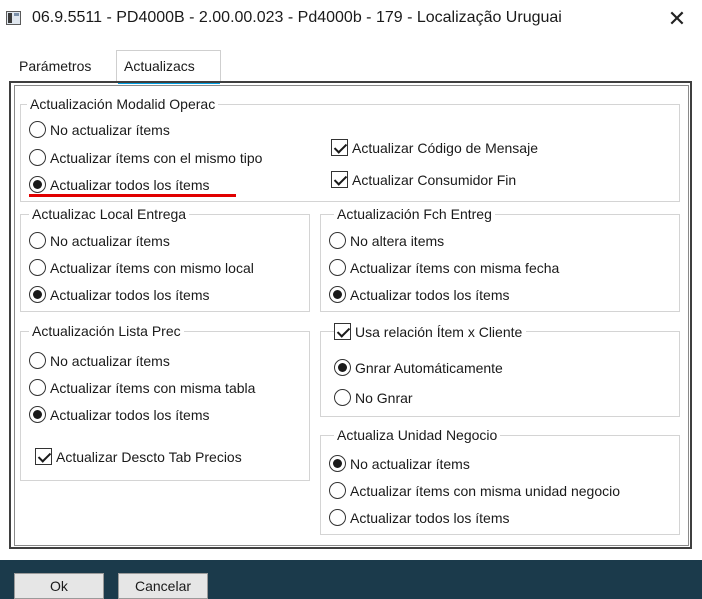 The image size is (702, 599). Describe the element at coordinates (59, 586) in the screenshot. I see `ok-button: Ok` at that location.